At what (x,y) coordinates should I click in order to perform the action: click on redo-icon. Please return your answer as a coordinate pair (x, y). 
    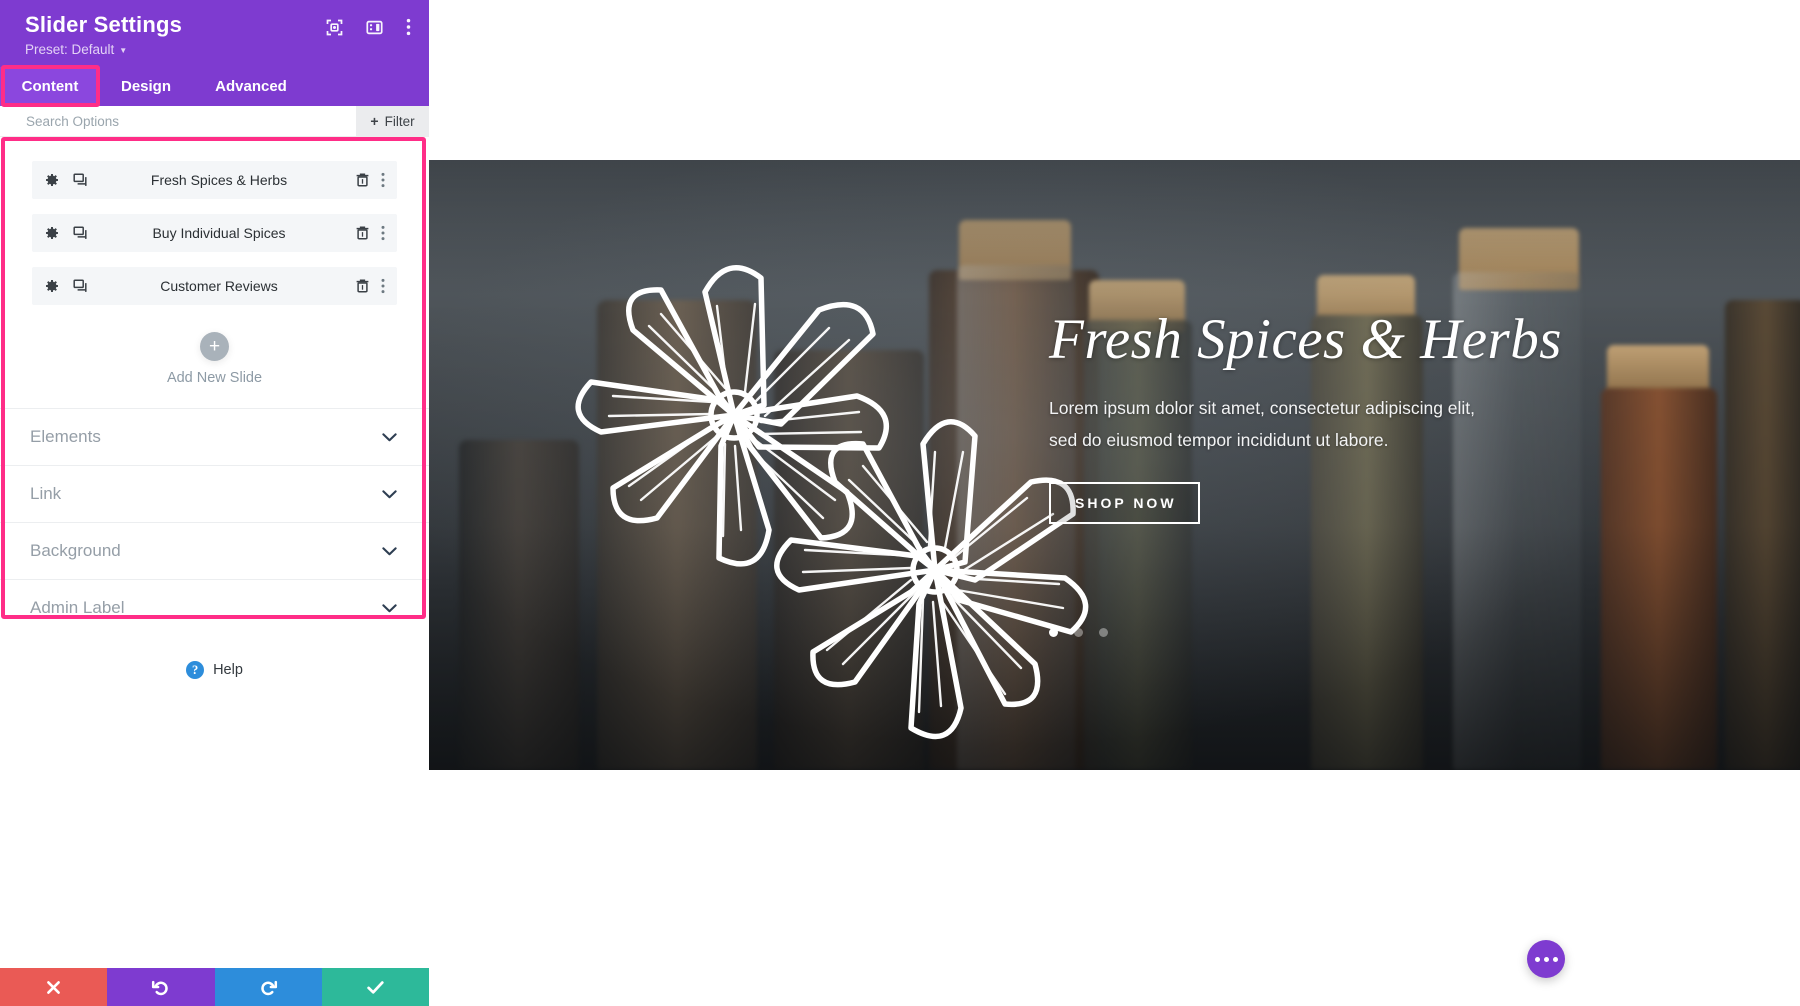
    Looking at the image, I should click on (268, 987).